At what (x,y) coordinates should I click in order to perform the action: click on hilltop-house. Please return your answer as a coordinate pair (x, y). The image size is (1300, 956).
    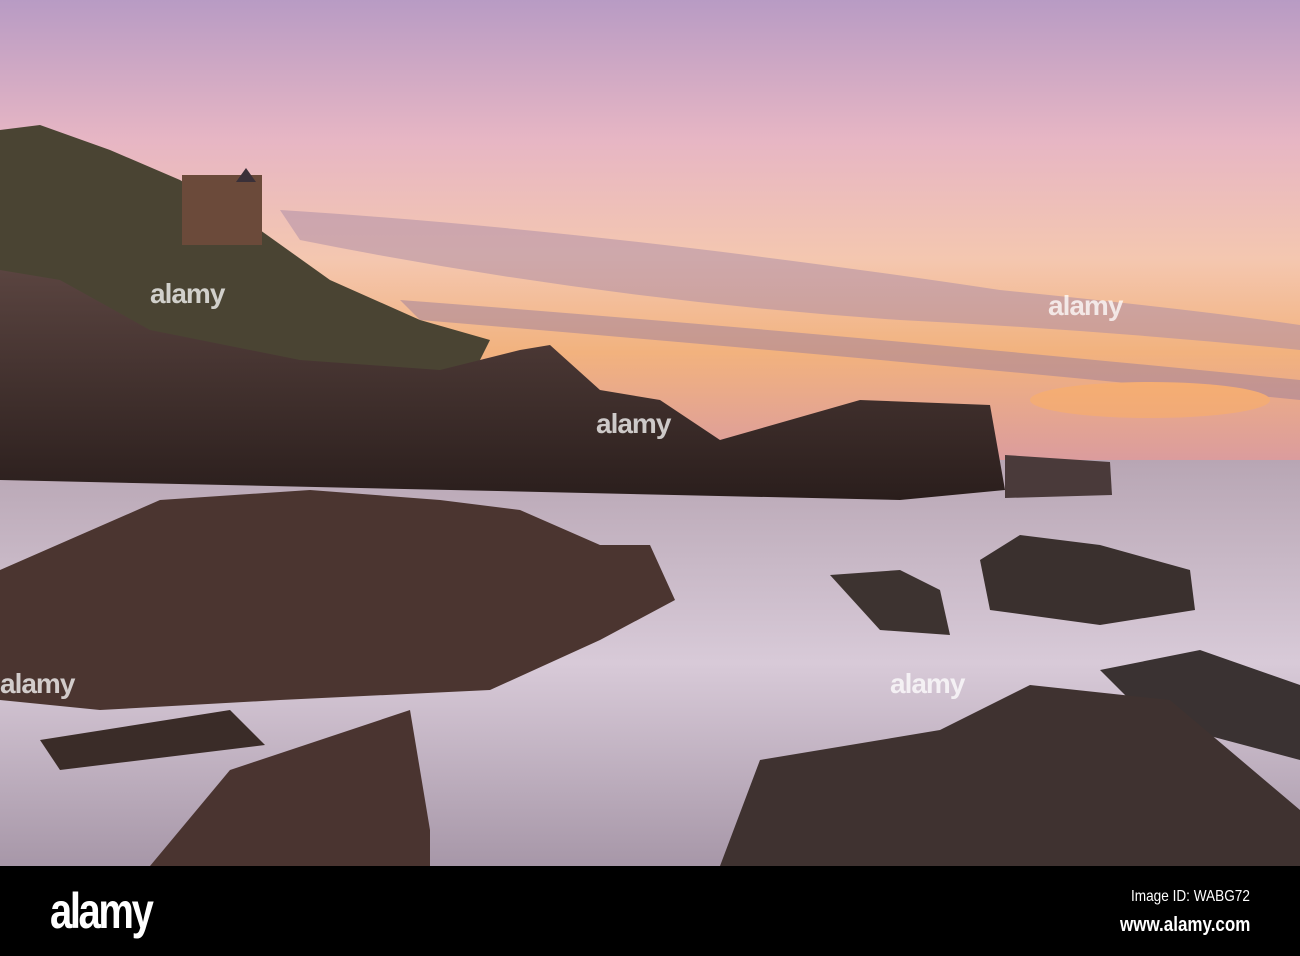
    Looking at the image, I should click on (222, 206).